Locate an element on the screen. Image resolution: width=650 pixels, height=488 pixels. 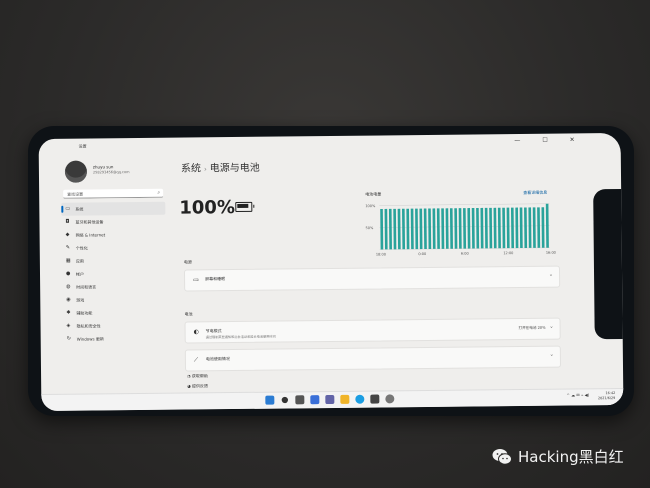
chart-title: 电池电量 is located at coordinates (373, 194).